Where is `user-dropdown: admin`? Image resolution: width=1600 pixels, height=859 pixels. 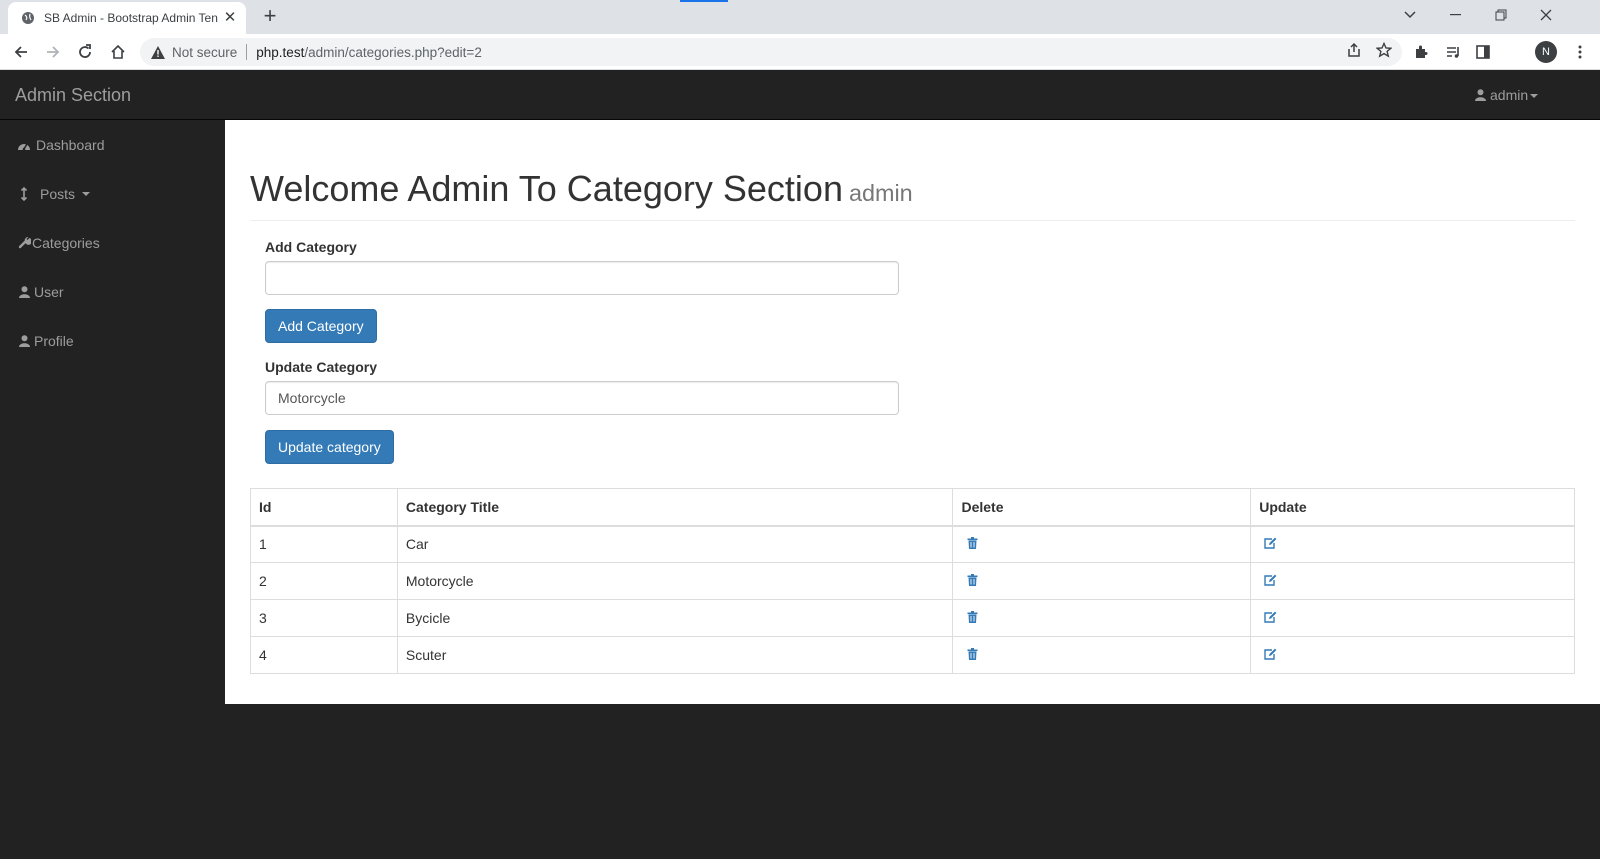 user-dropdown: admin is located at coordinates (1507, 95).